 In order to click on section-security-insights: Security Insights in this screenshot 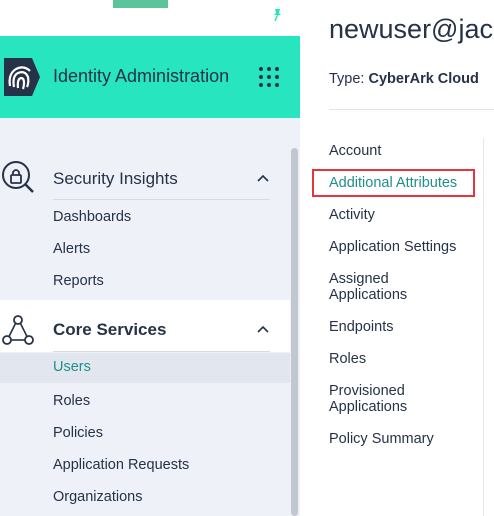, I will do `click(145, 177)`.